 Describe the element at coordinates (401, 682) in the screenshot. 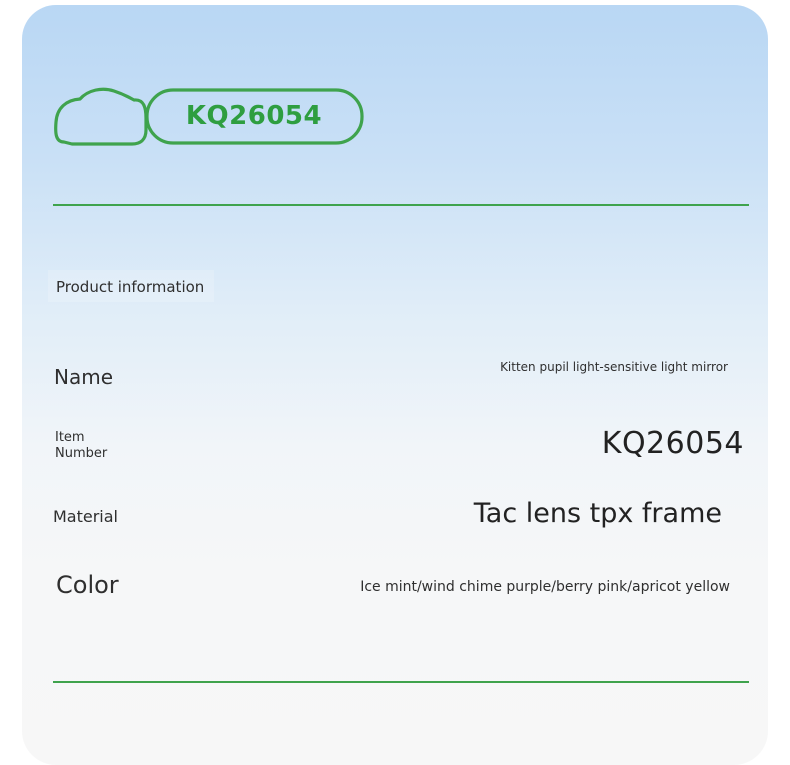

I see `bottom-divider` at that location.